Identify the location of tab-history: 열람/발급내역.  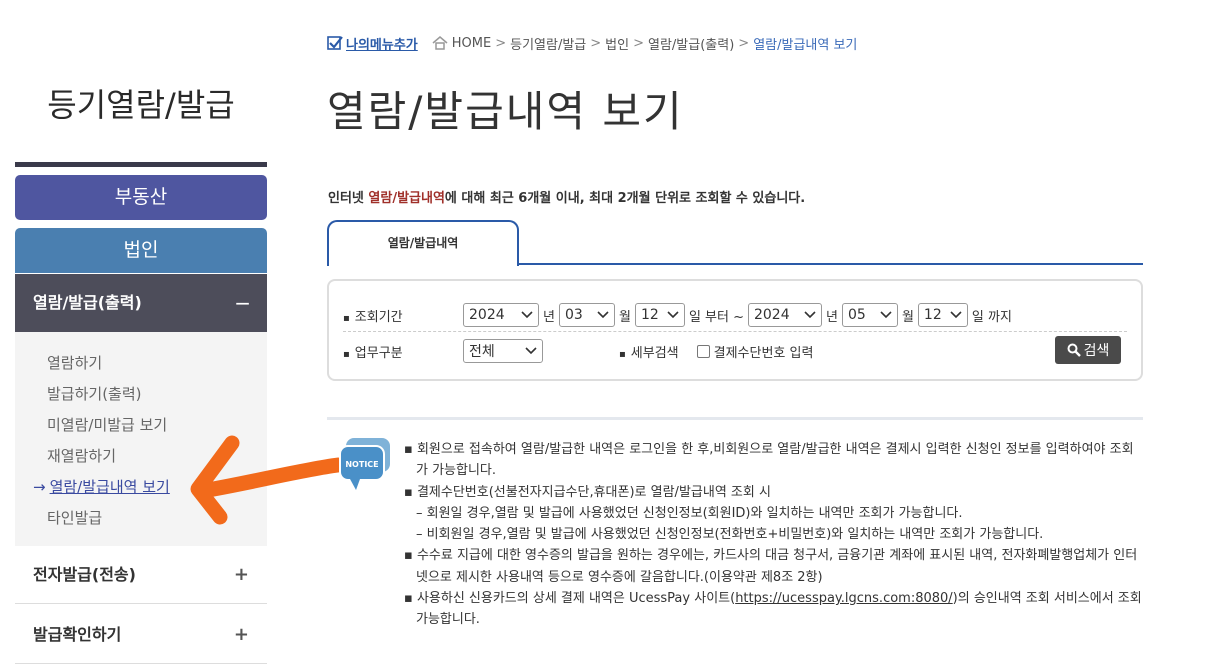
(423, 243).